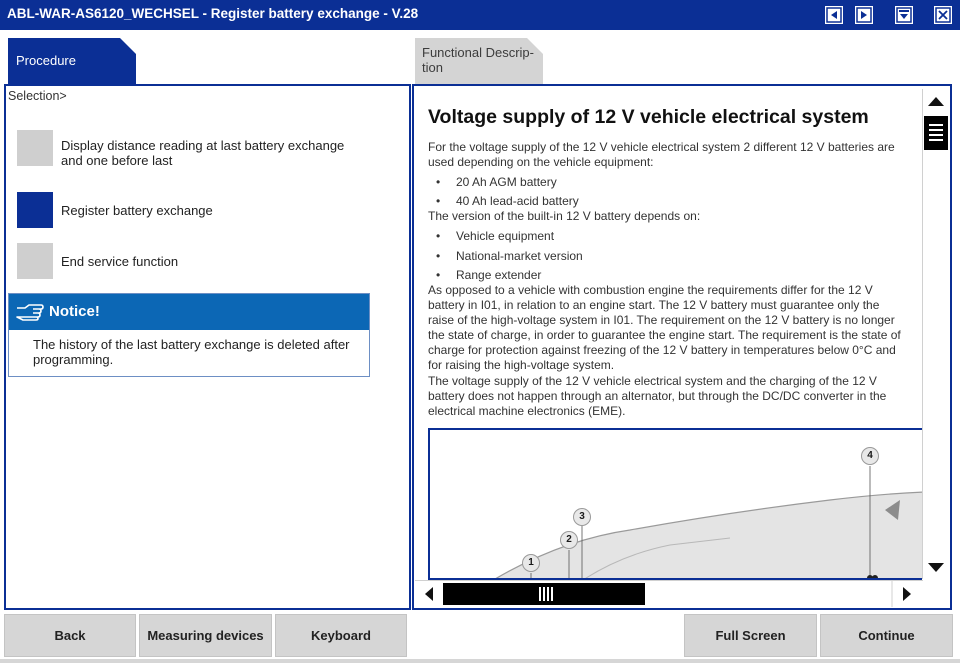 This screenshot has width=960, height=663. Describe the element at coordinates (886, 635) in the screenshot. I see `continue-button: Continue` at that location.